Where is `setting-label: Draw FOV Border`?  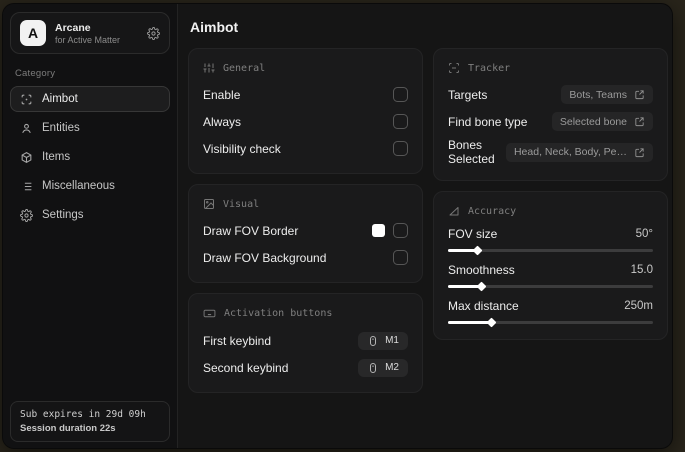 setting-label: Draw FOV Border is located at coordinates (251, 230).